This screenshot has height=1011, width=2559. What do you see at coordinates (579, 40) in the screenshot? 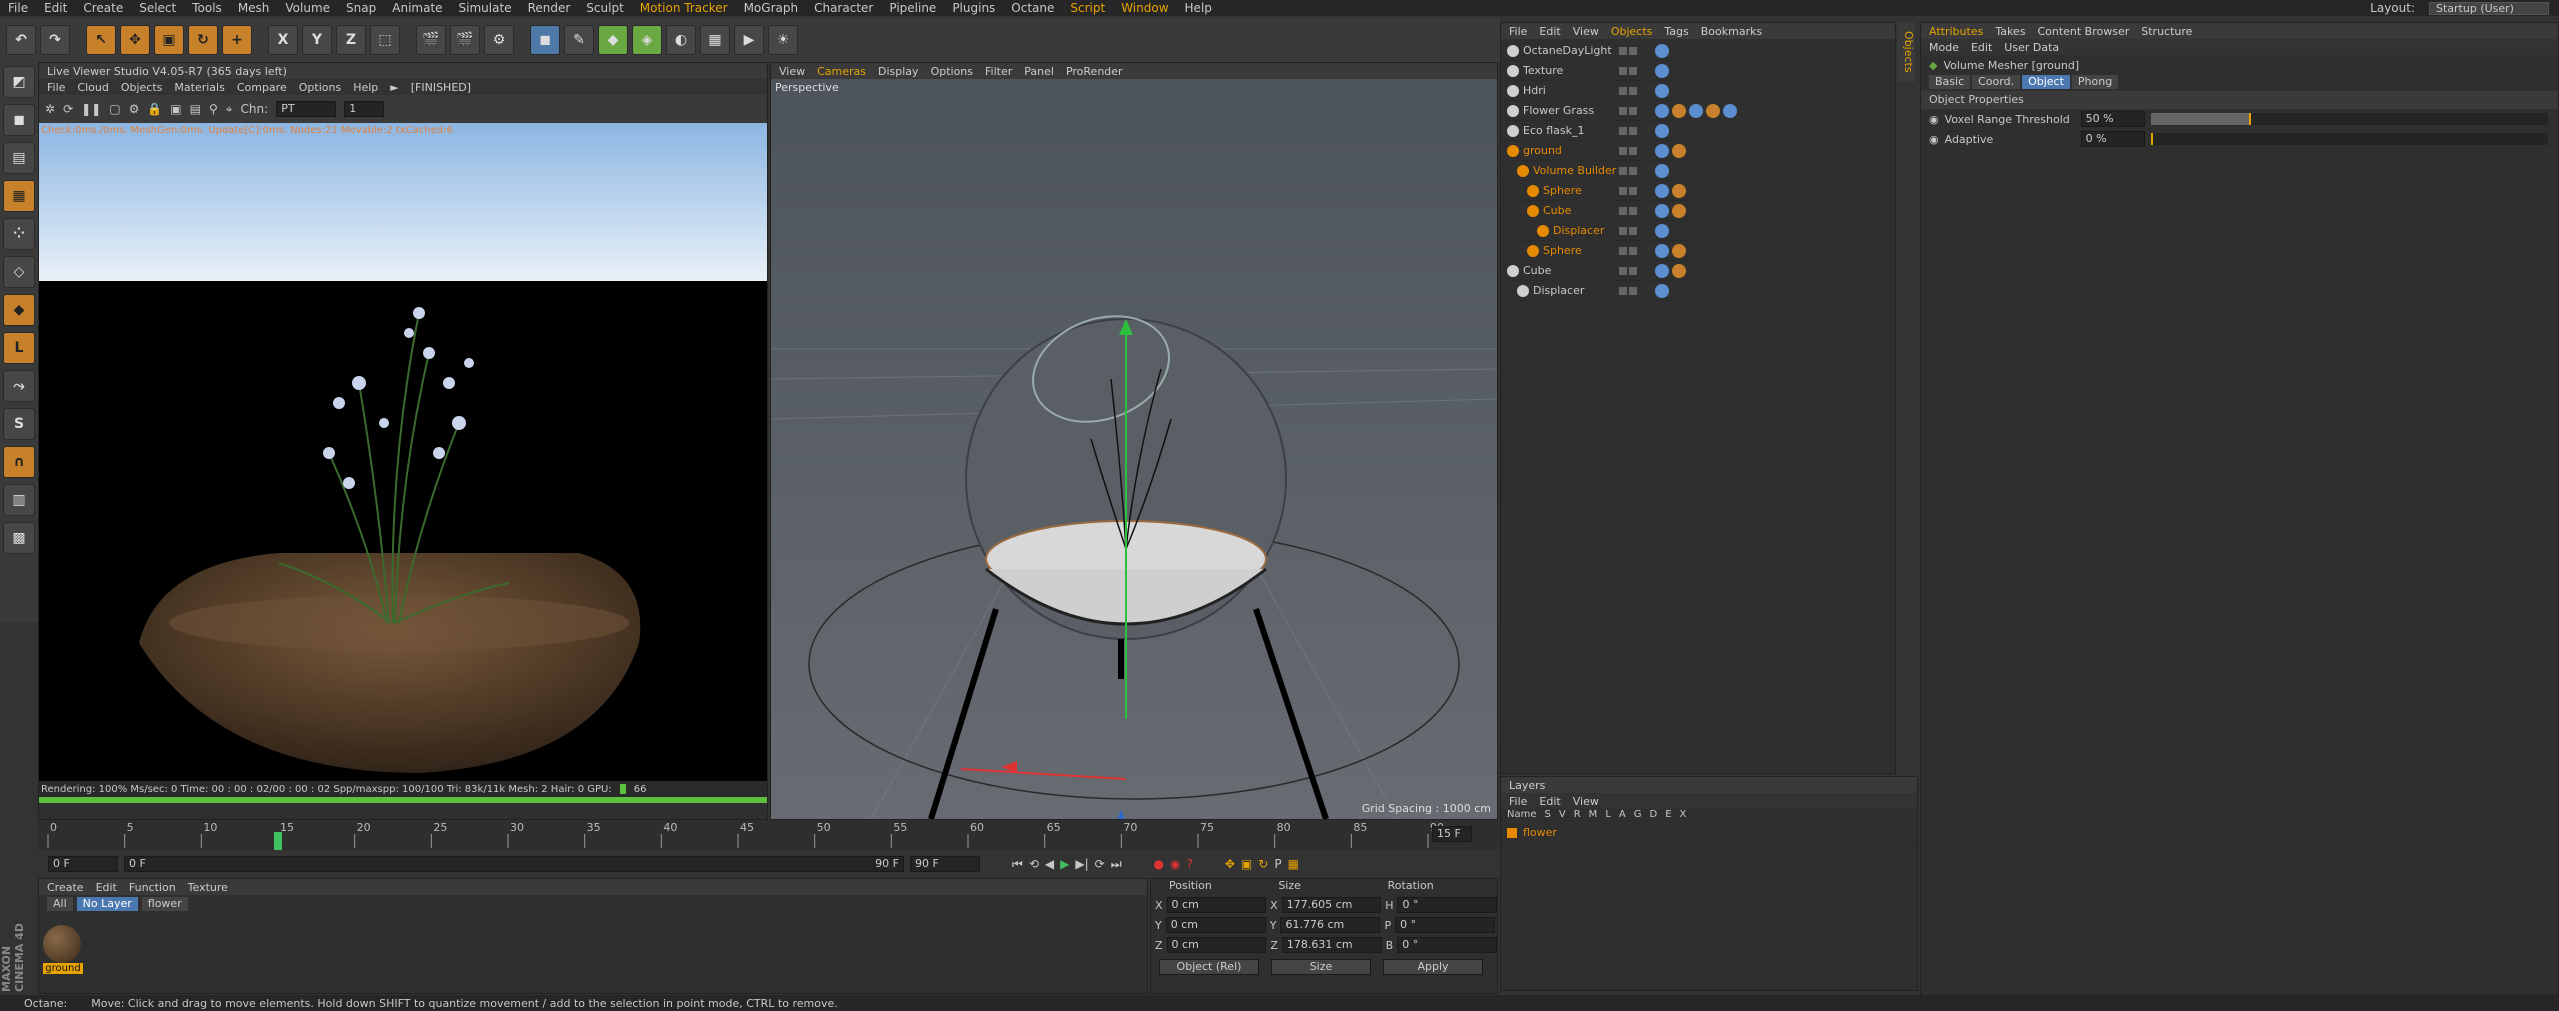
I see `pen-spline-icon: ✎` at bounding box center [579, 40].